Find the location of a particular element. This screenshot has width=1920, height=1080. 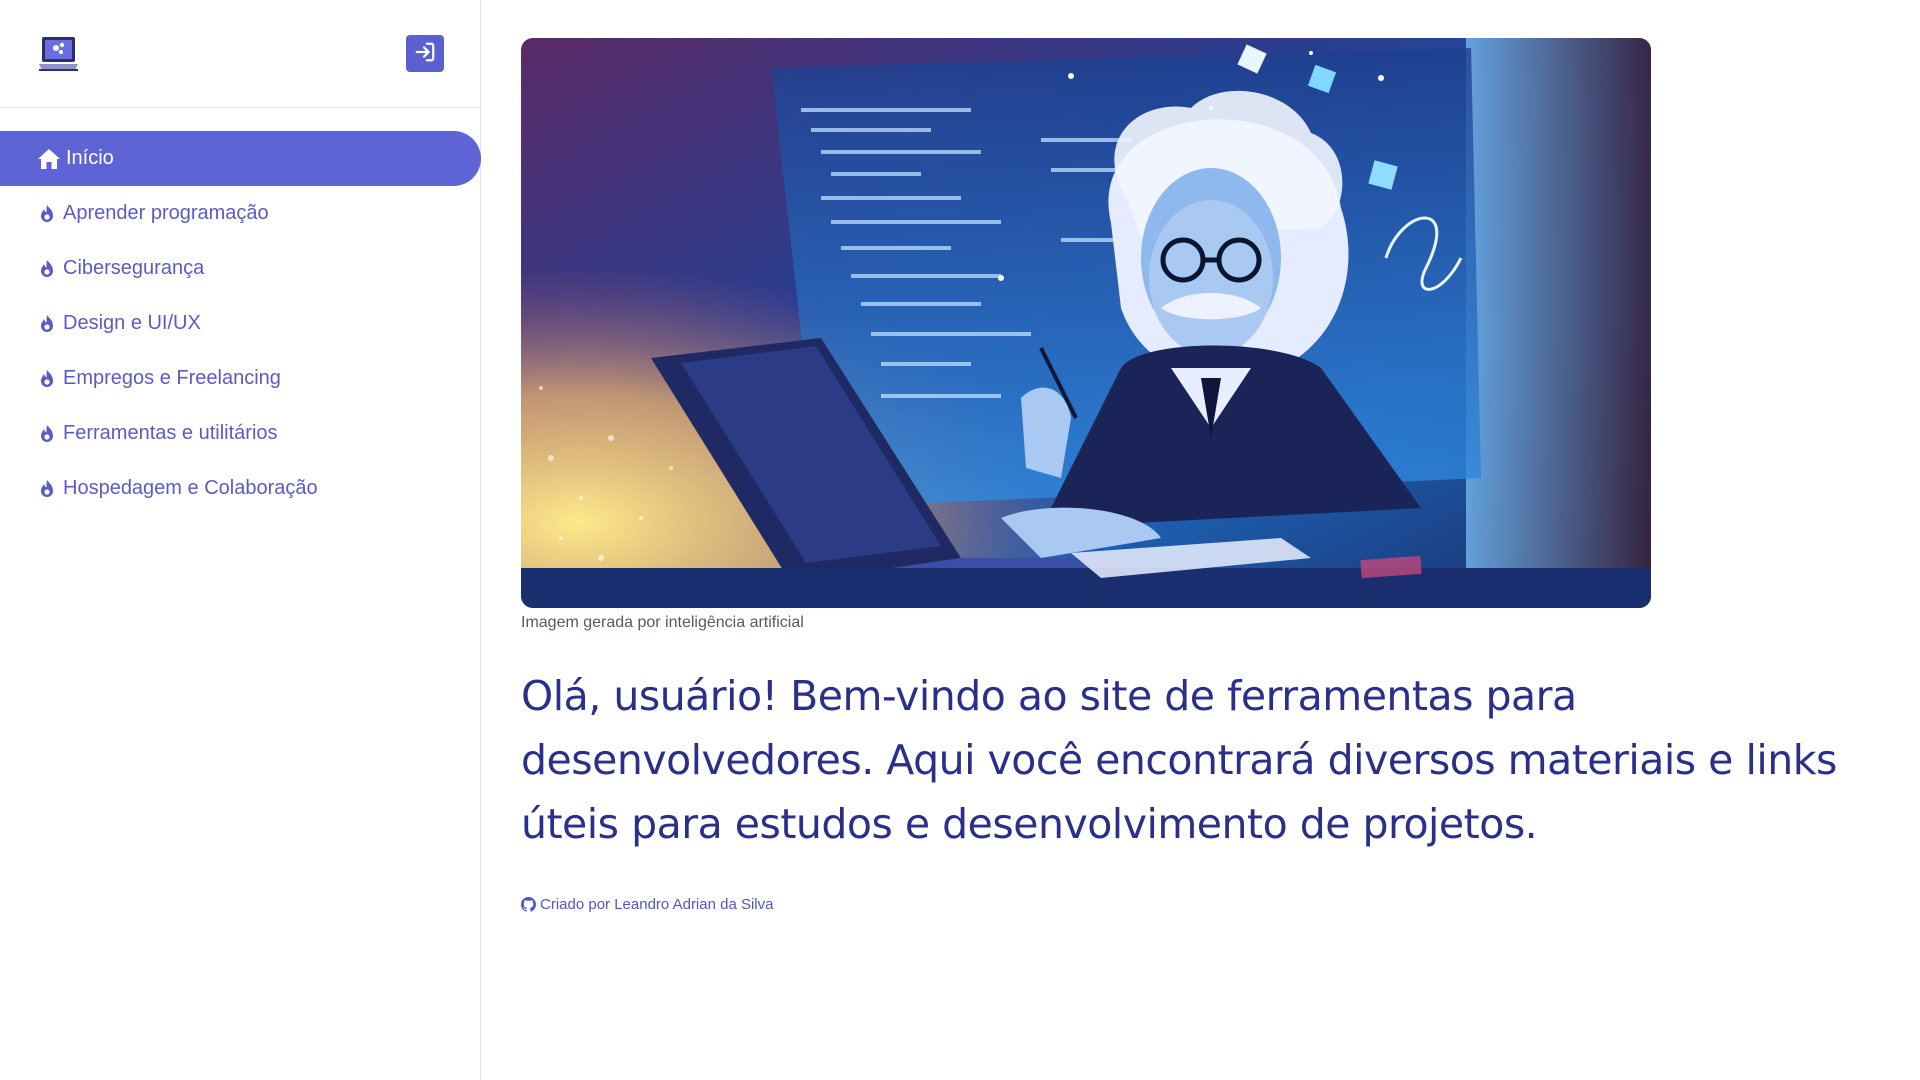

sidebar-item-label: Empregos e Freelancing is located at coordinates (172, 378).